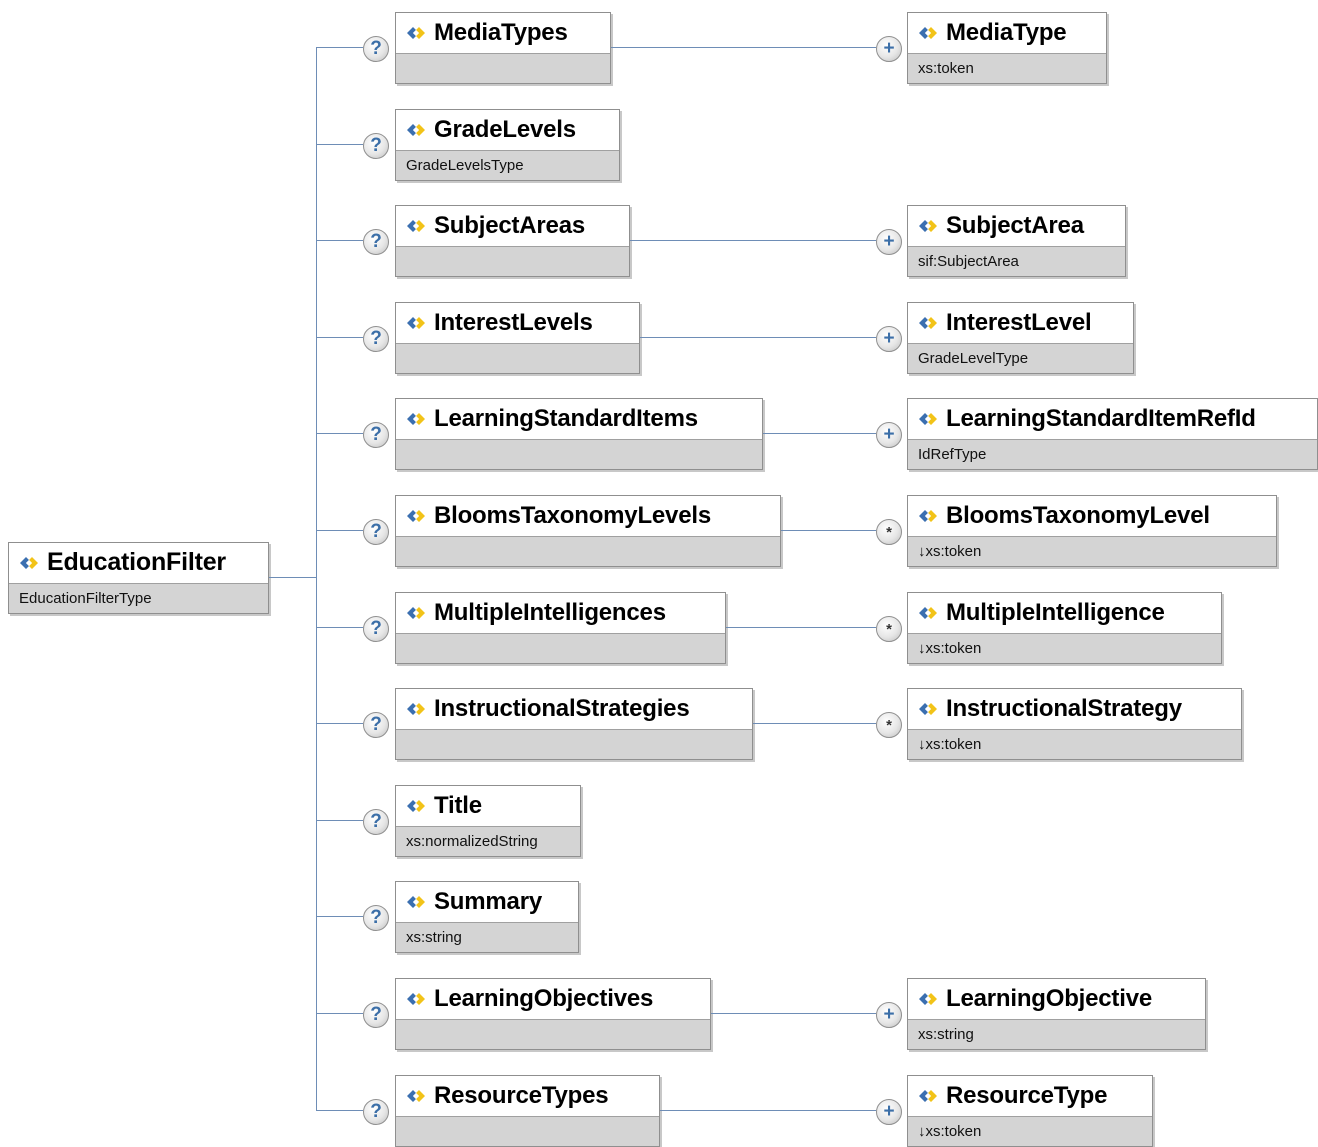  What do you see at coordinates (487, 917) in the screenshot?
I see `element-box: Summary xs:string` at bounding box center [487, 917].